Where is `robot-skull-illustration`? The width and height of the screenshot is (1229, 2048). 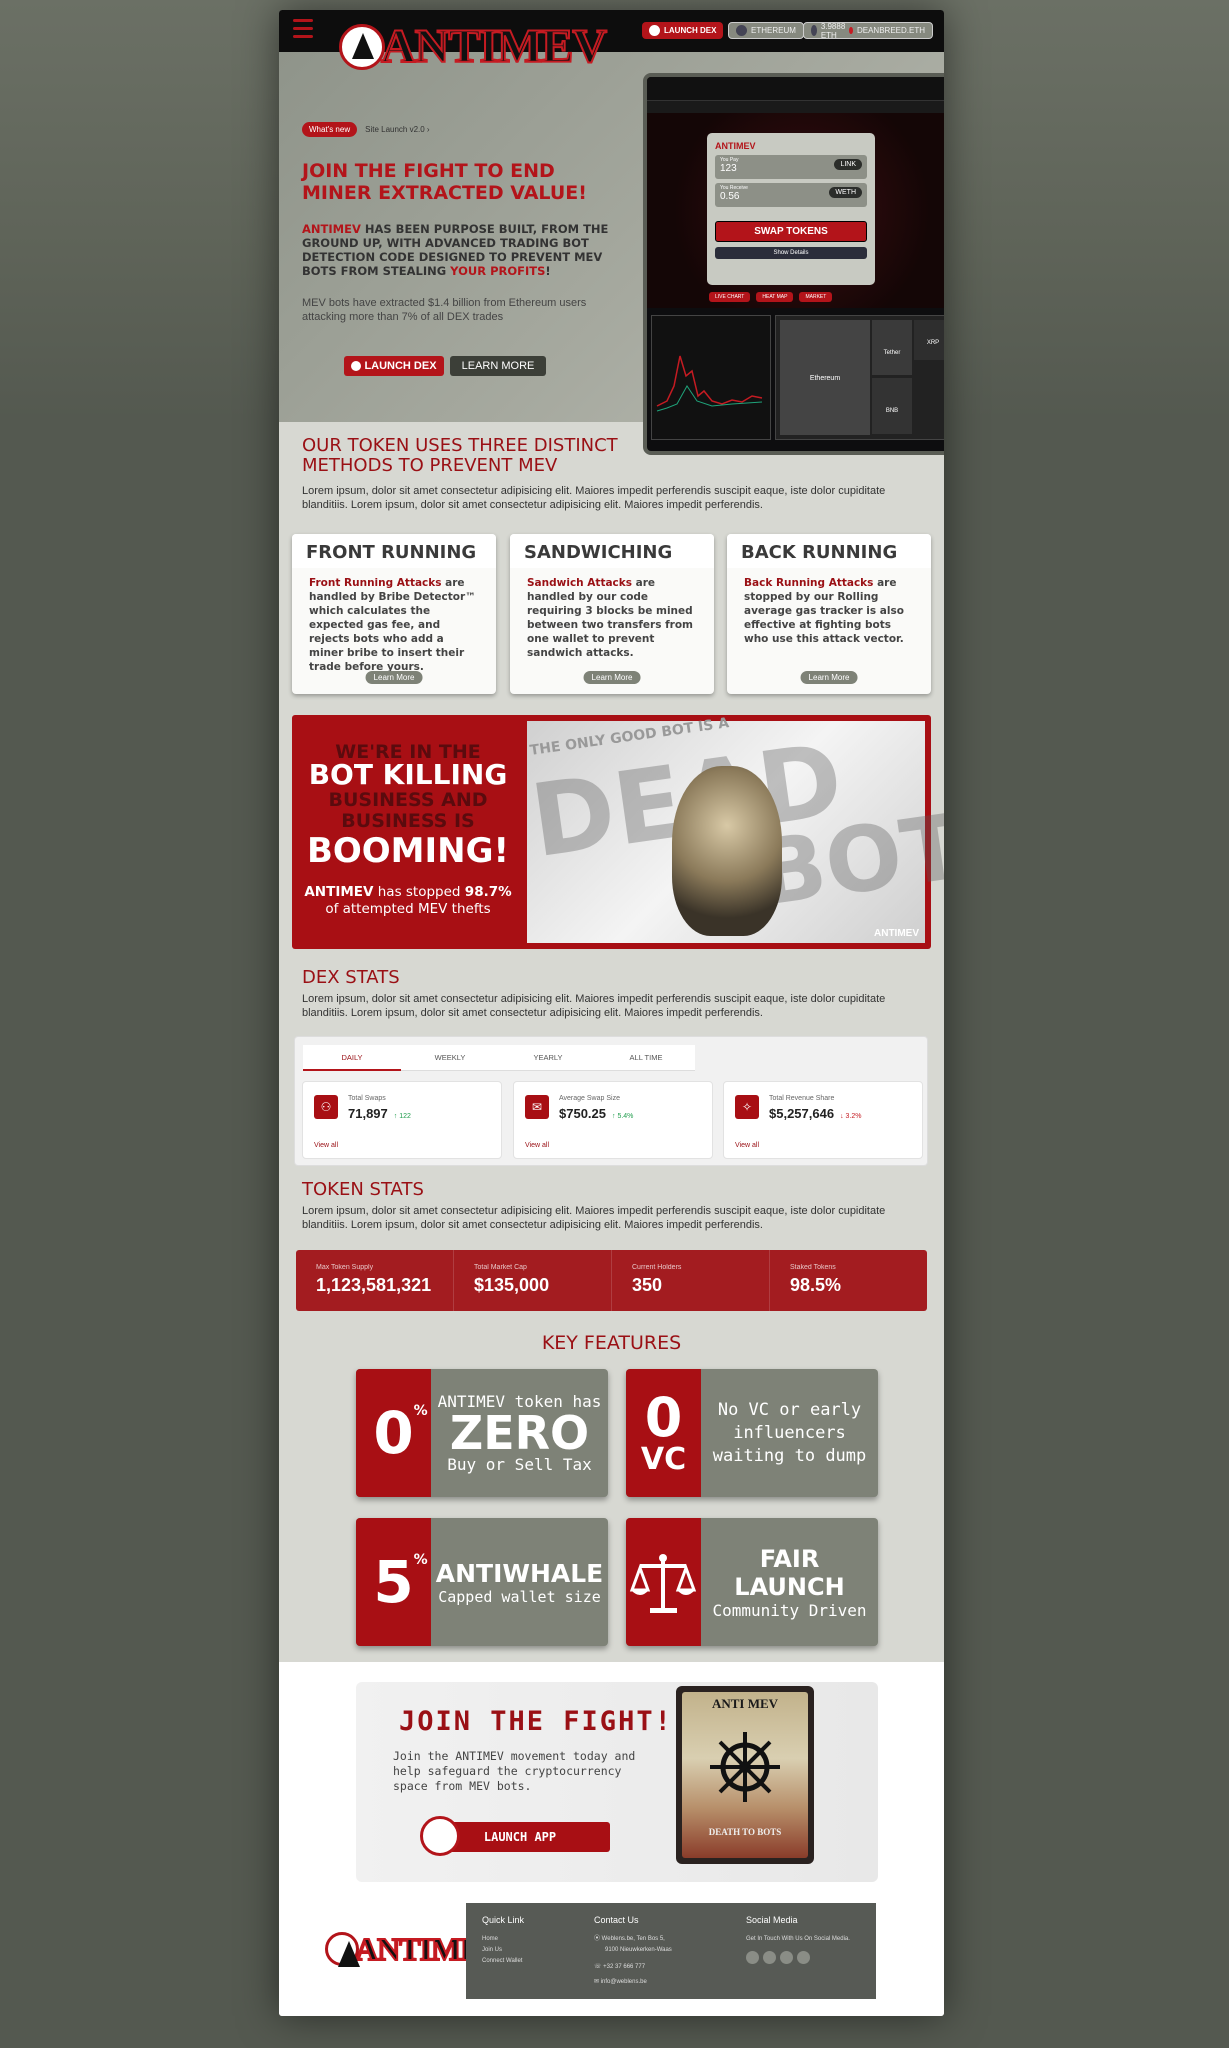
robot-skull-illustration is located at coordinates (727, 851).